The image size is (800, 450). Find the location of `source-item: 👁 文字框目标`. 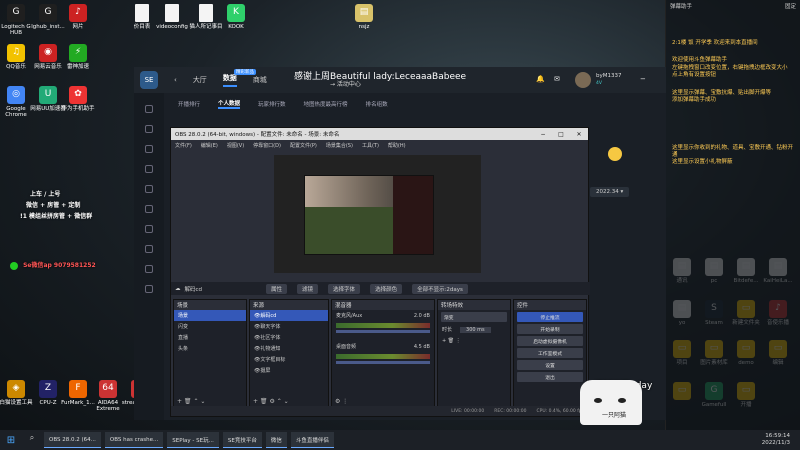

source-item: 👁 文字框目标 is located at coordinates (289, 359).